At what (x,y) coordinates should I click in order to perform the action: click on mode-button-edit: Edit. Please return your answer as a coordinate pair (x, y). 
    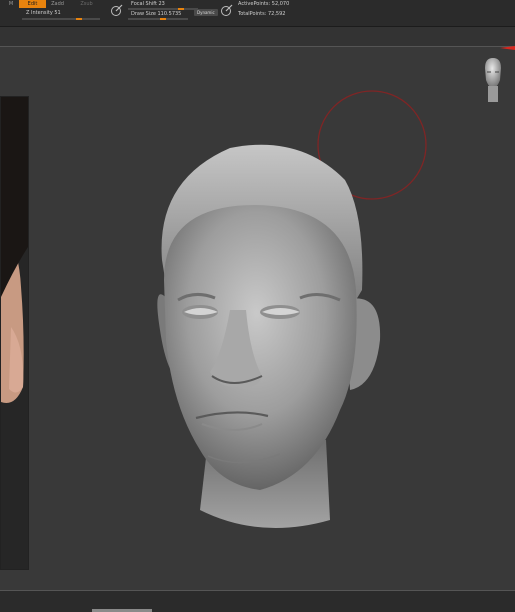
    Looking at the image, I should click on (32, 4).